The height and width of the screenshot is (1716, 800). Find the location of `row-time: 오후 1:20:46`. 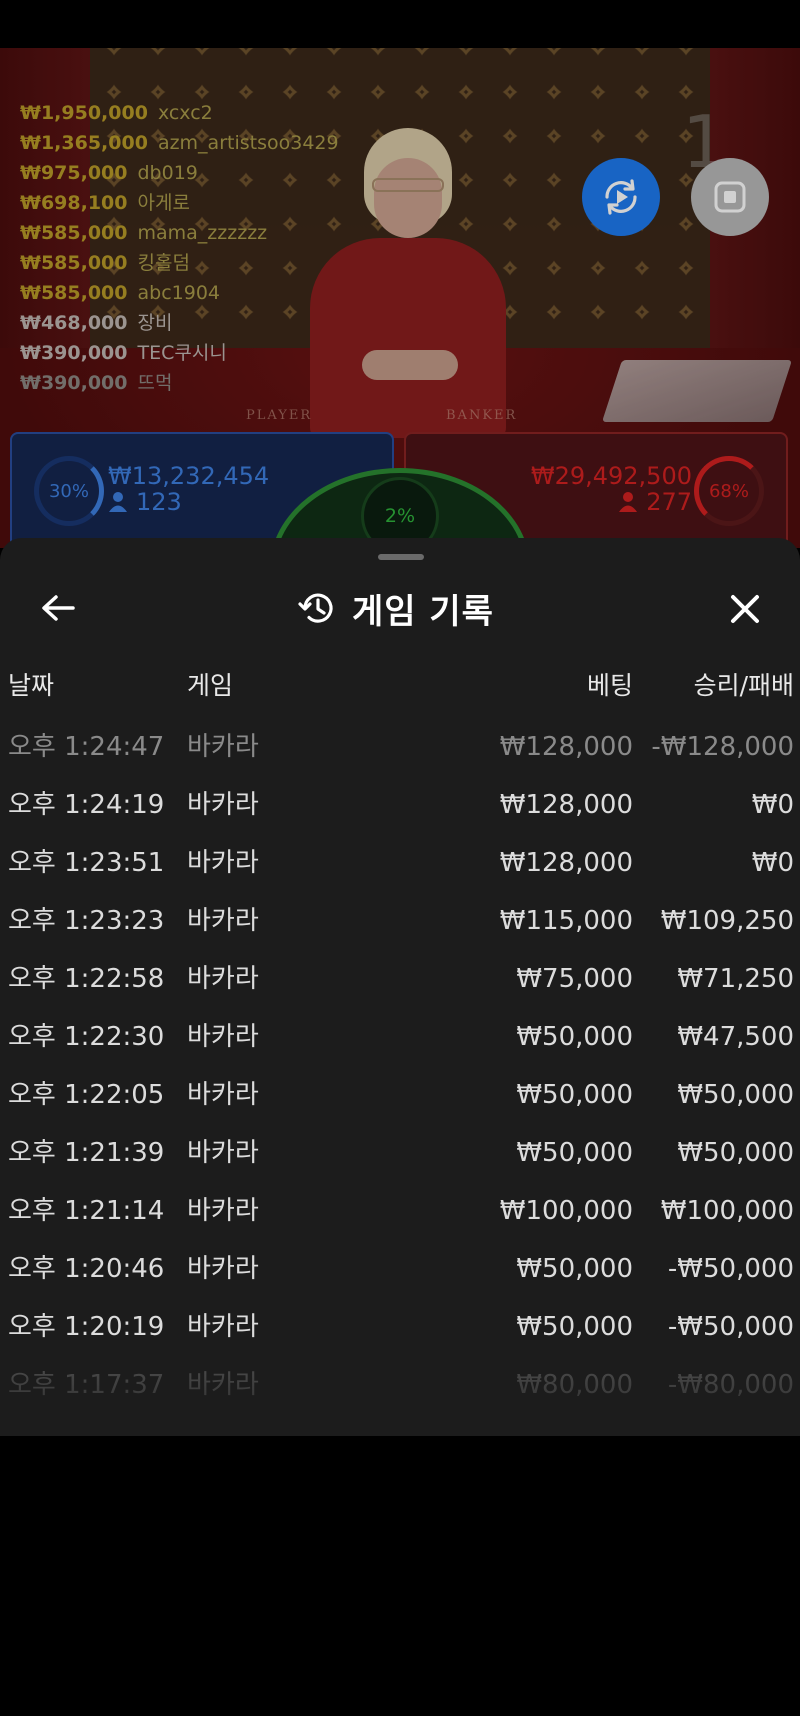

row-time: 오후 1:20:46 is located at coordinates (86, 1269).